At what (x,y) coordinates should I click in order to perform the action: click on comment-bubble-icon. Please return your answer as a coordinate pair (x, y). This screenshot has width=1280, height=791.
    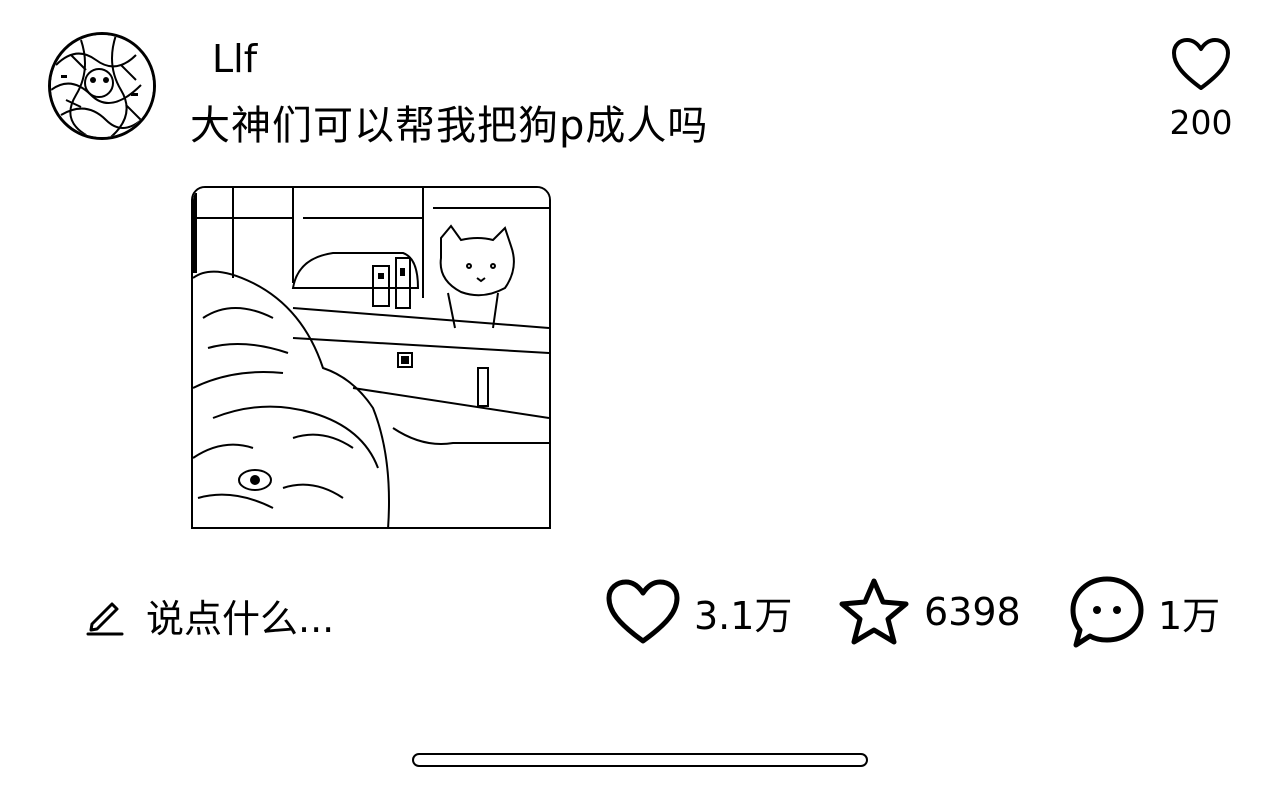
    Looking at the image, I should click on (1107, 612).